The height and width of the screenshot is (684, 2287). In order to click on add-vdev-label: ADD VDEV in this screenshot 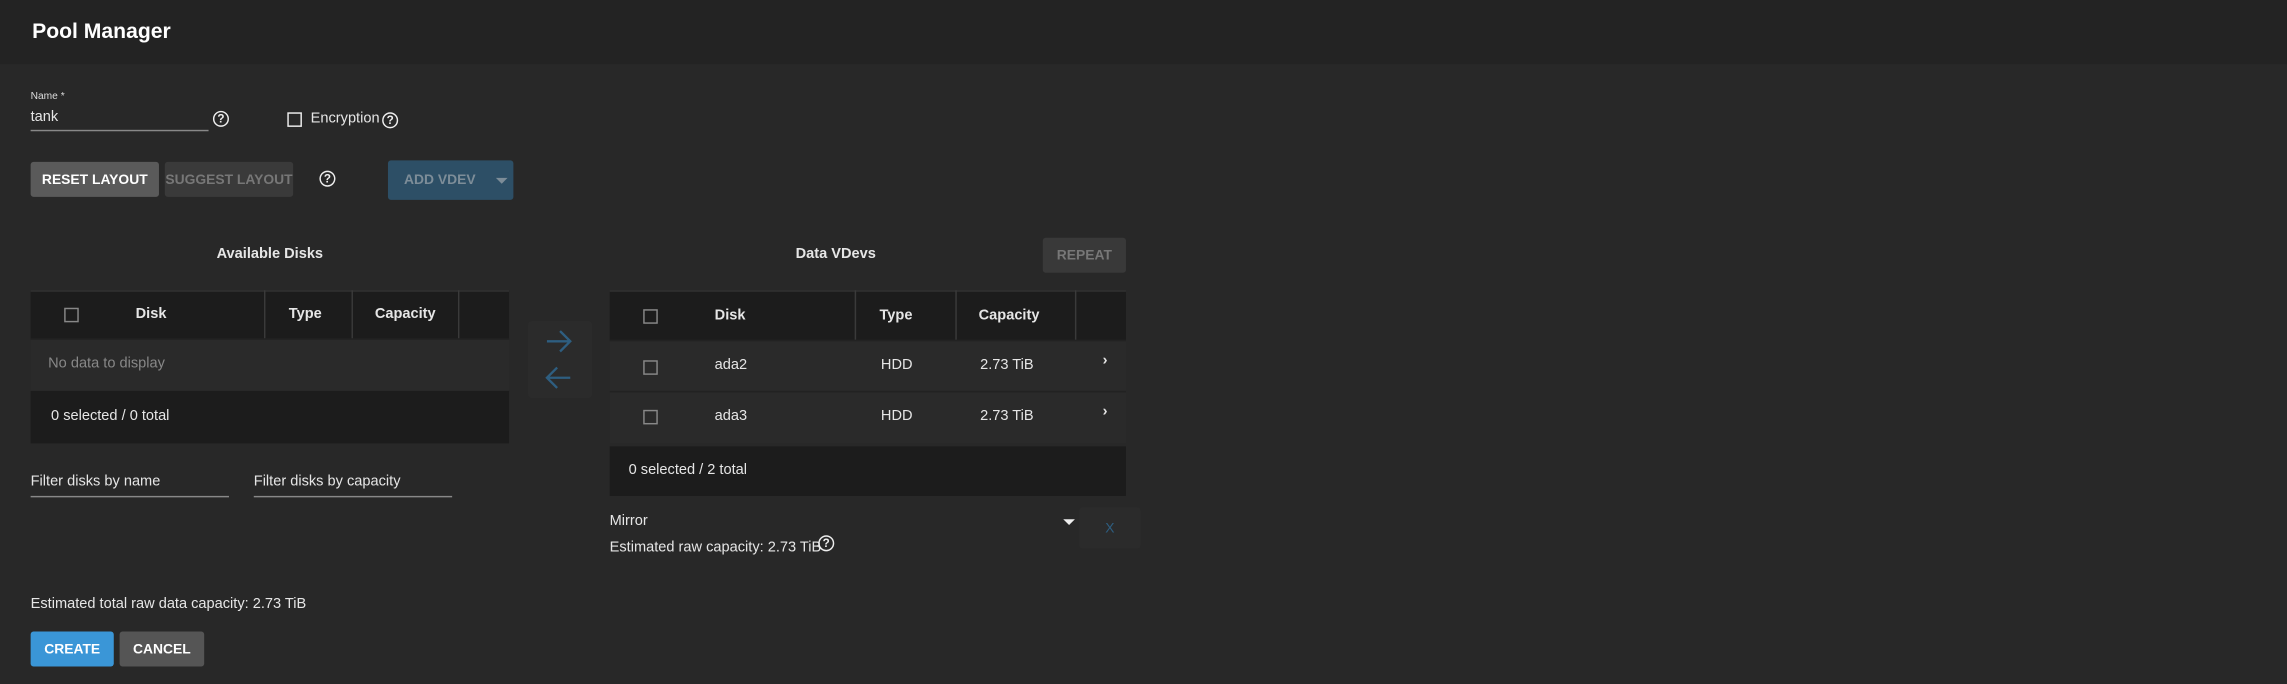, I will do `click(440, 180)`.